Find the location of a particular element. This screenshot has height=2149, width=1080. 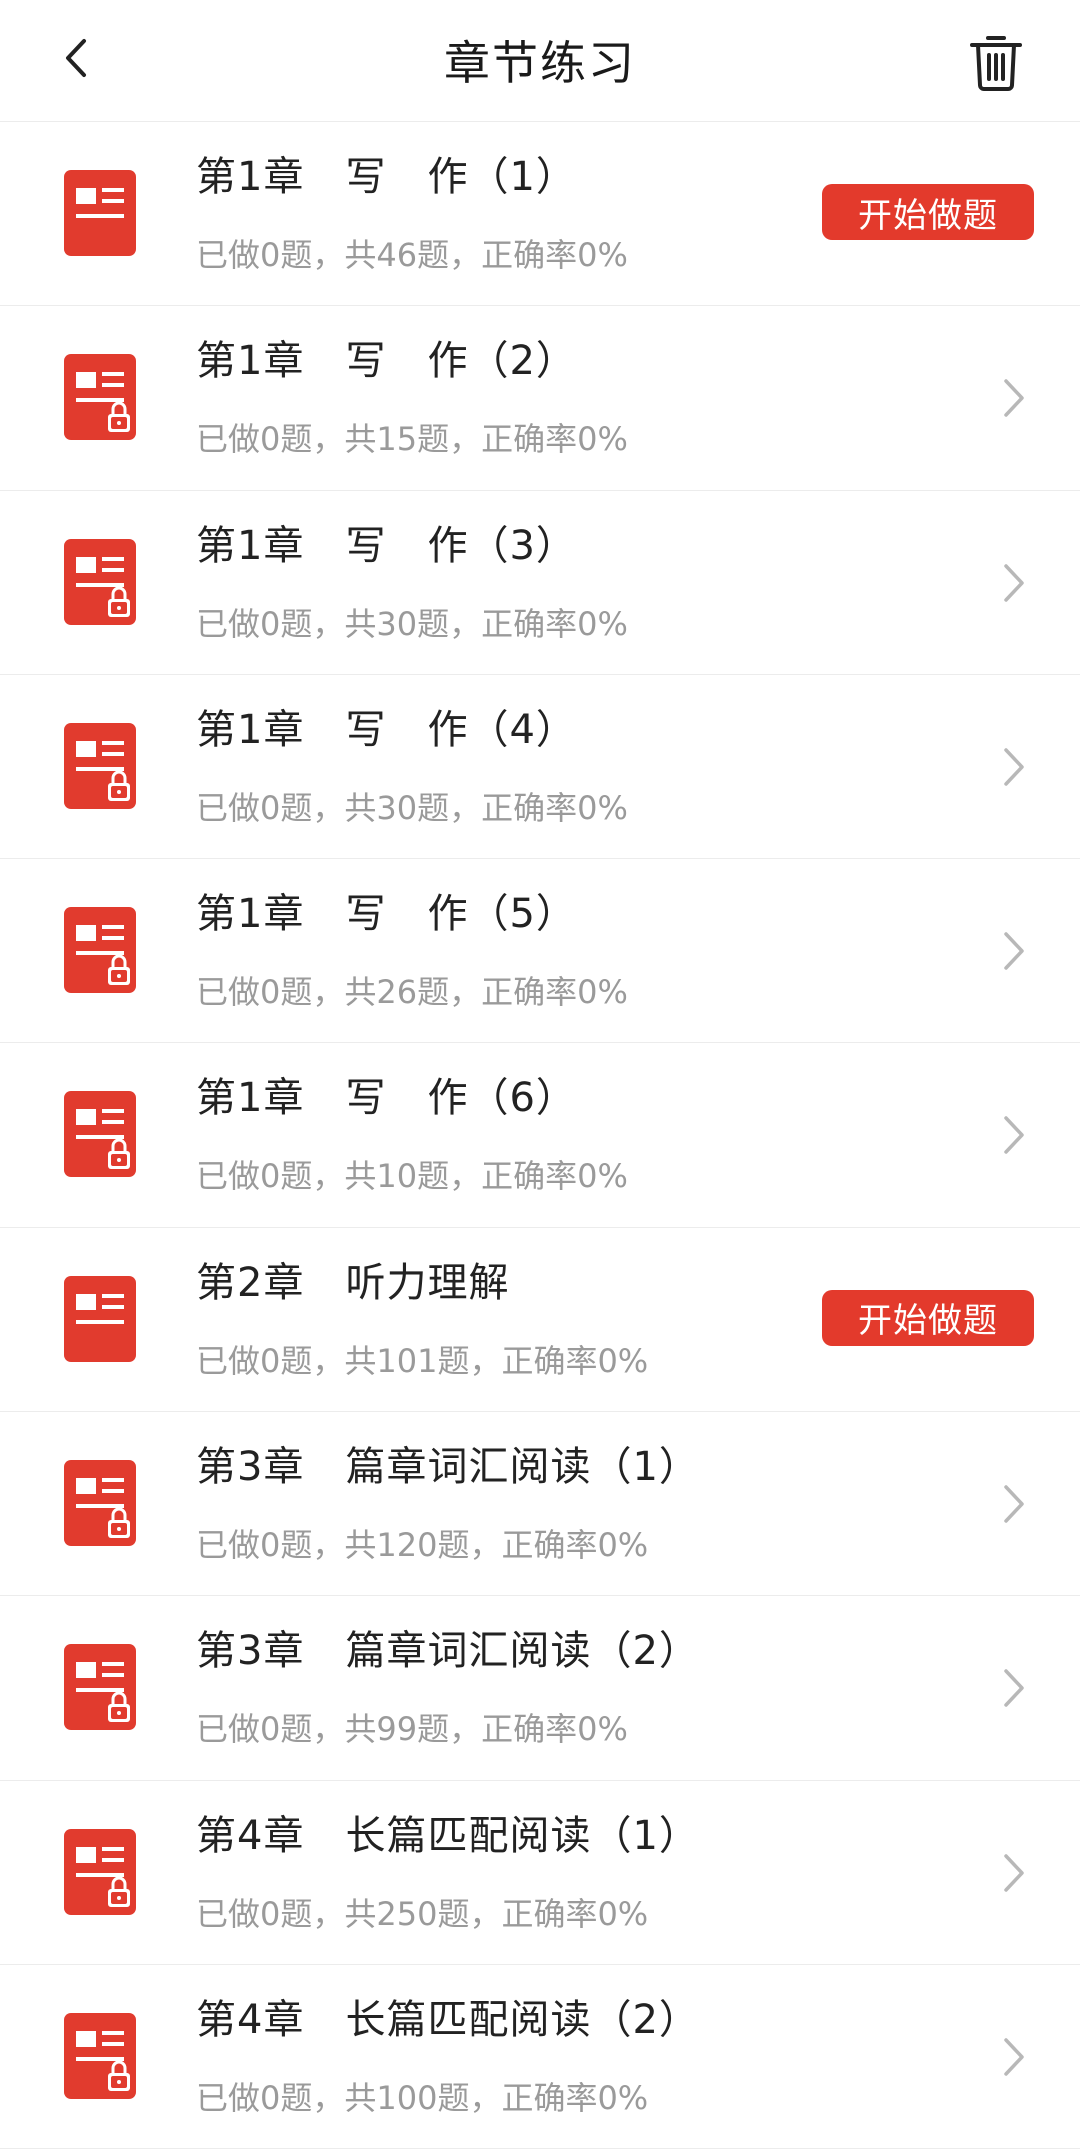

chapter-title: 第1章 写 作（5） is located at coordinates (386, 914).